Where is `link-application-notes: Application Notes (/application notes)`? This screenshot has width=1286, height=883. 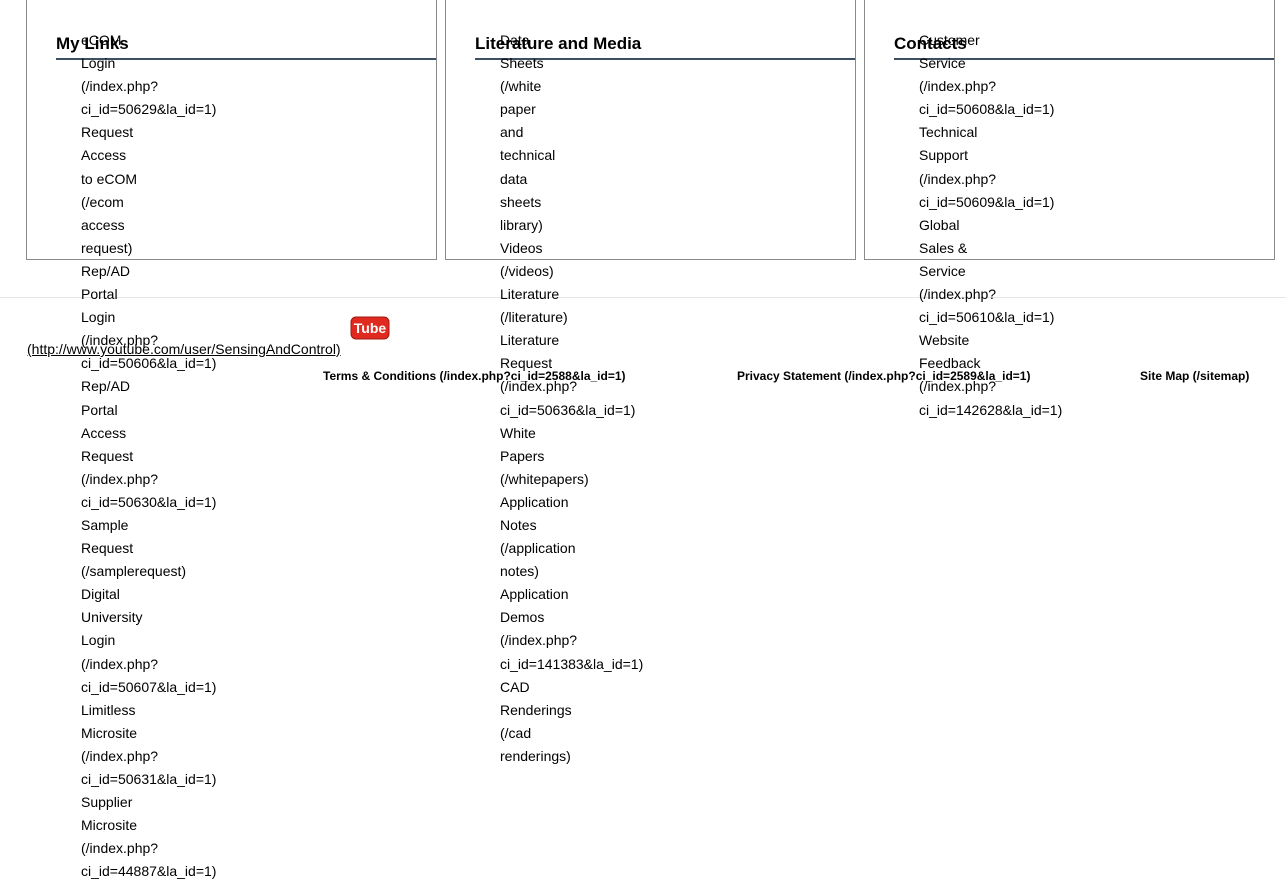 link-application-notes: Application Notes (/application notes) is located at coordinates (538, 536).